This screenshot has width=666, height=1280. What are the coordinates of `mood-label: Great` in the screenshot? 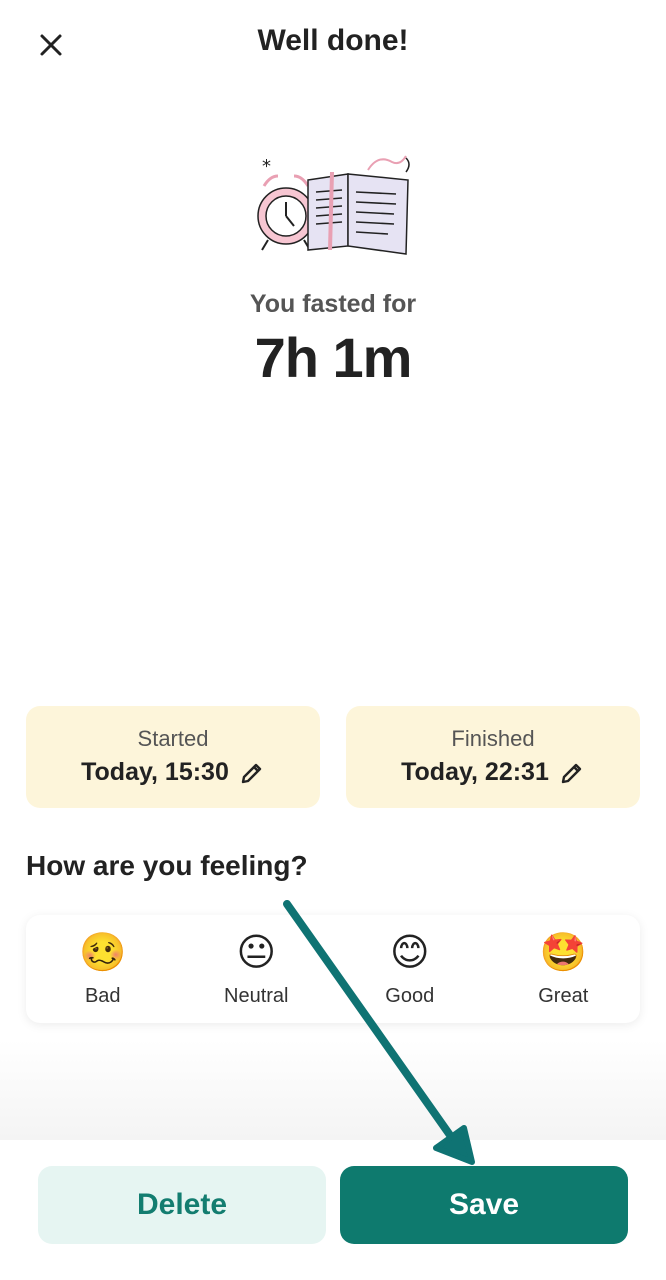 It's located at (563, 995).